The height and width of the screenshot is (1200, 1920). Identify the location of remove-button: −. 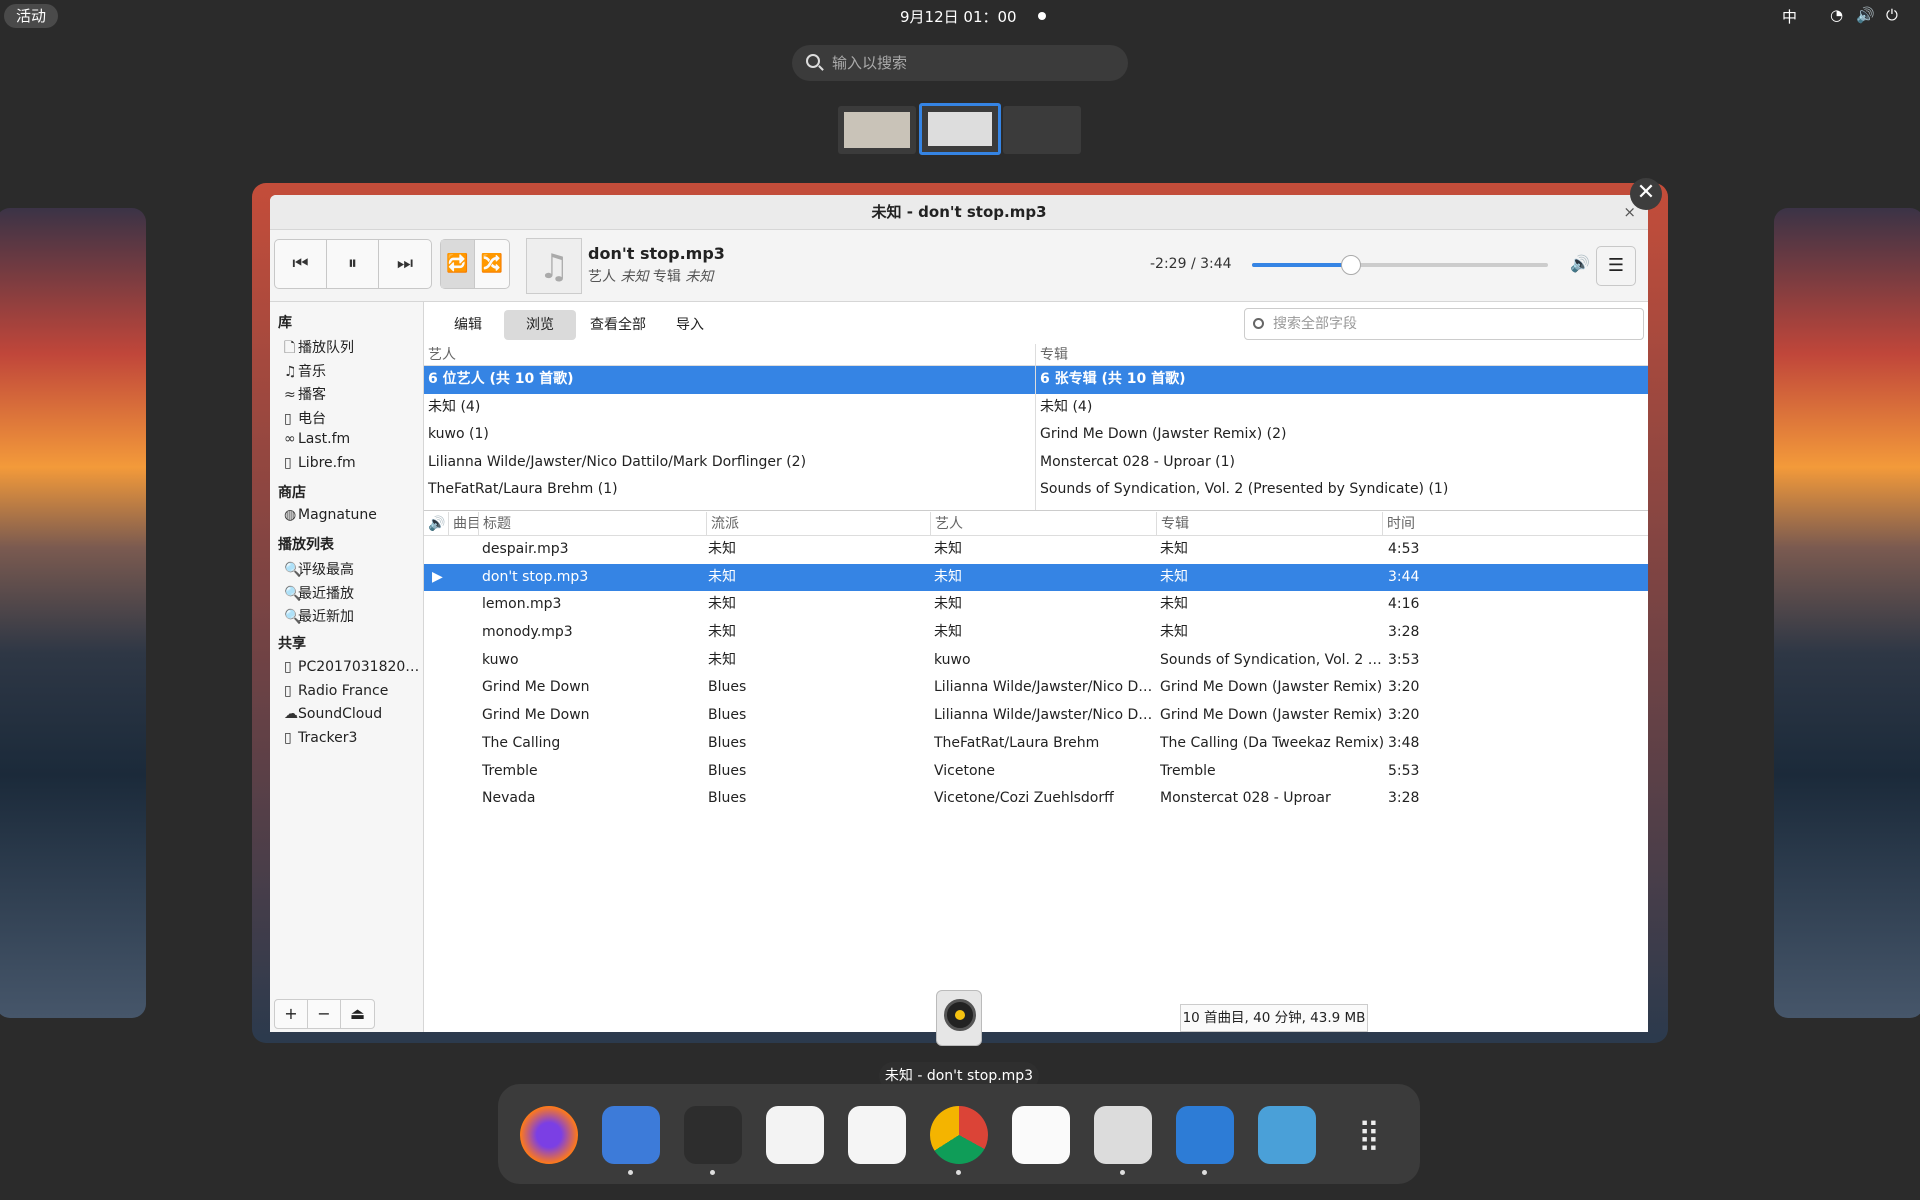
(324, 1014).